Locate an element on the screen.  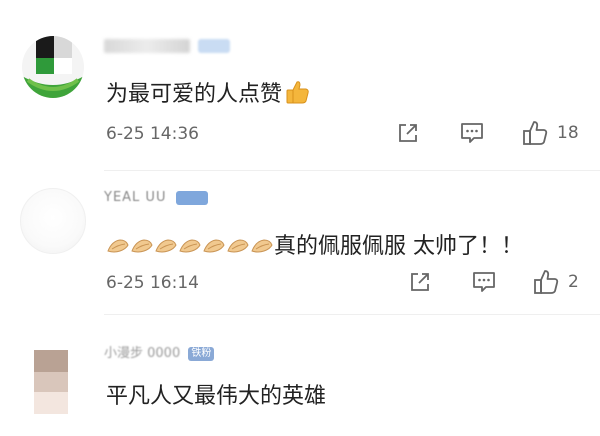
thumbs-up-emoji is located at coordinates (297, 92).